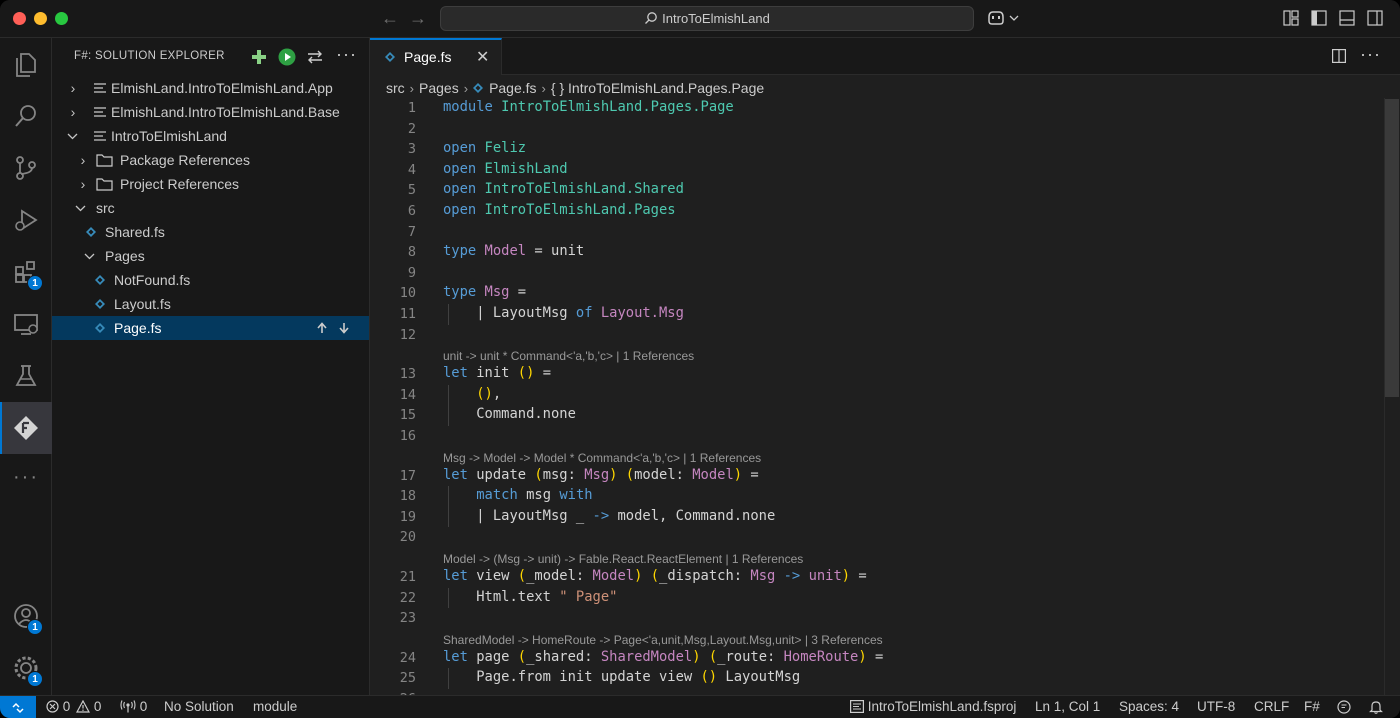  Describe the element at coordinates (1216, 706) in the screenshot. I see `encoding-status: UTF-8` at that location.